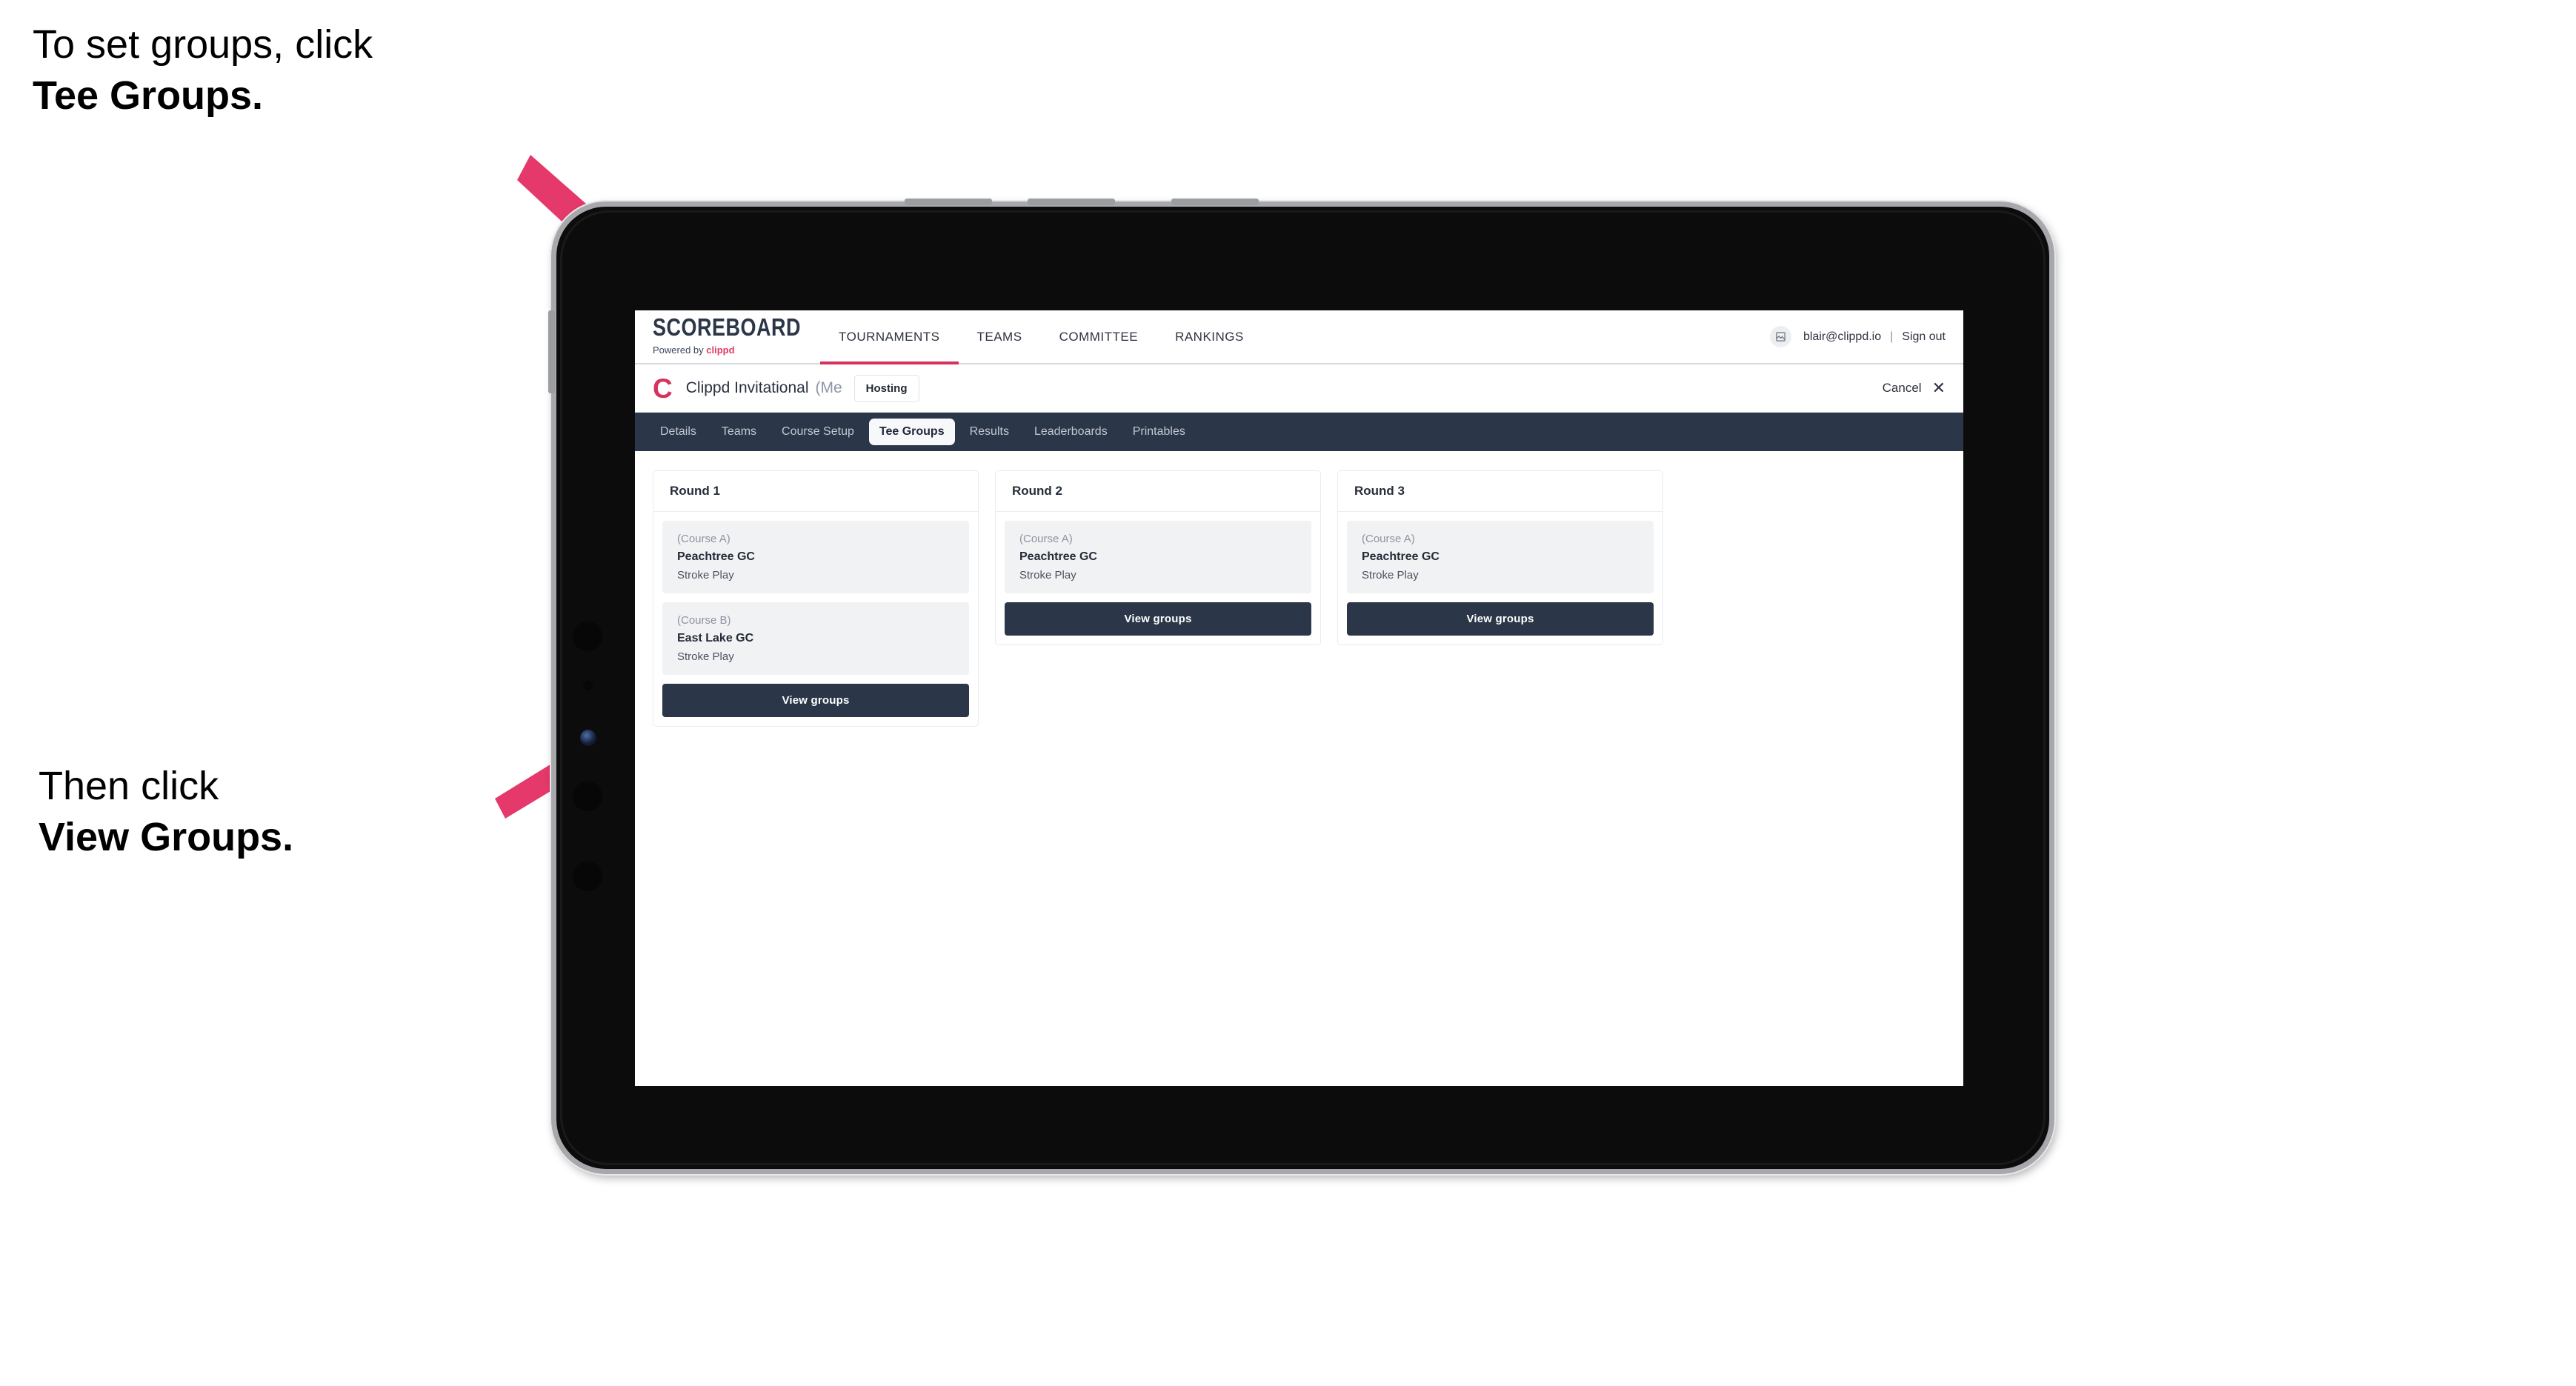 Image resolution: width=2576 pixels, height=1386 pixels. I want to click on course-entry: (Course B) East Lake GC Stroke Play, so click(816, 638).